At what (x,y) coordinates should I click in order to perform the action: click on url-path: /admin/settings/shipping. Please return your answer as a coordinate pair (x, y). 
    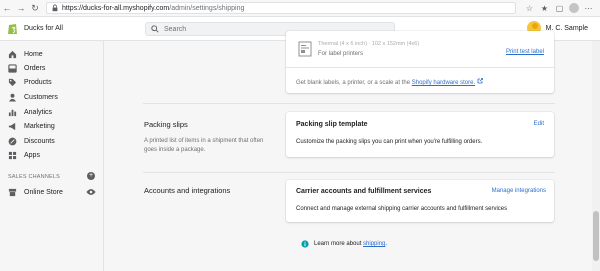
    Looking at the image, I should click on (207, 8).